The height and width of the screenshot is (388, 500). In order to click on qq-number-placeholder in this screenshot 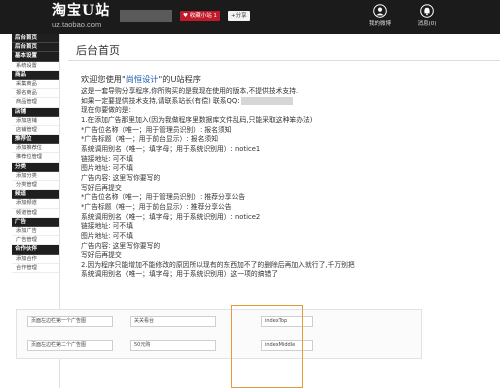, I will do `click(266, 100)`.